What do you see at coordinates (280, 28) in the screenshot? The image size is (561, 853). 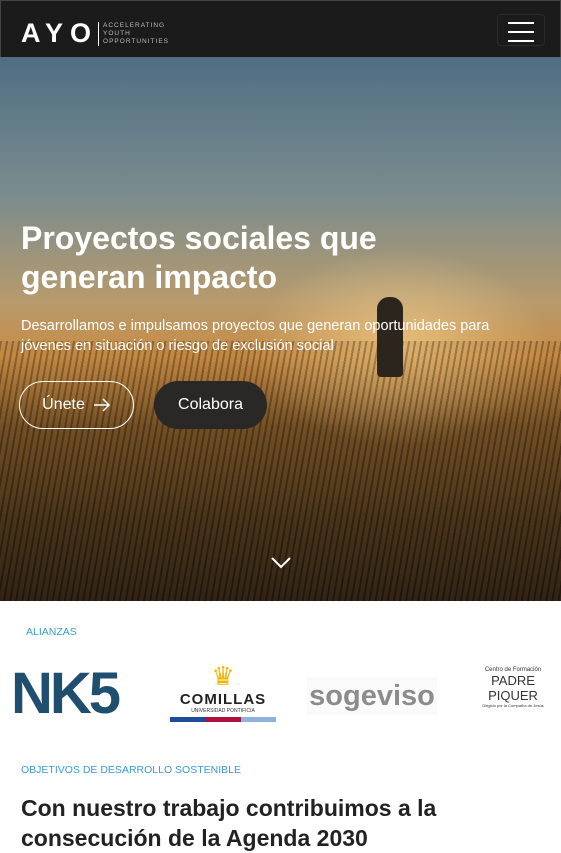 I see `top-navbar: AYO ACCELERATING YOUTH OPPORTUNITIES` at bounding box center [280, 28].